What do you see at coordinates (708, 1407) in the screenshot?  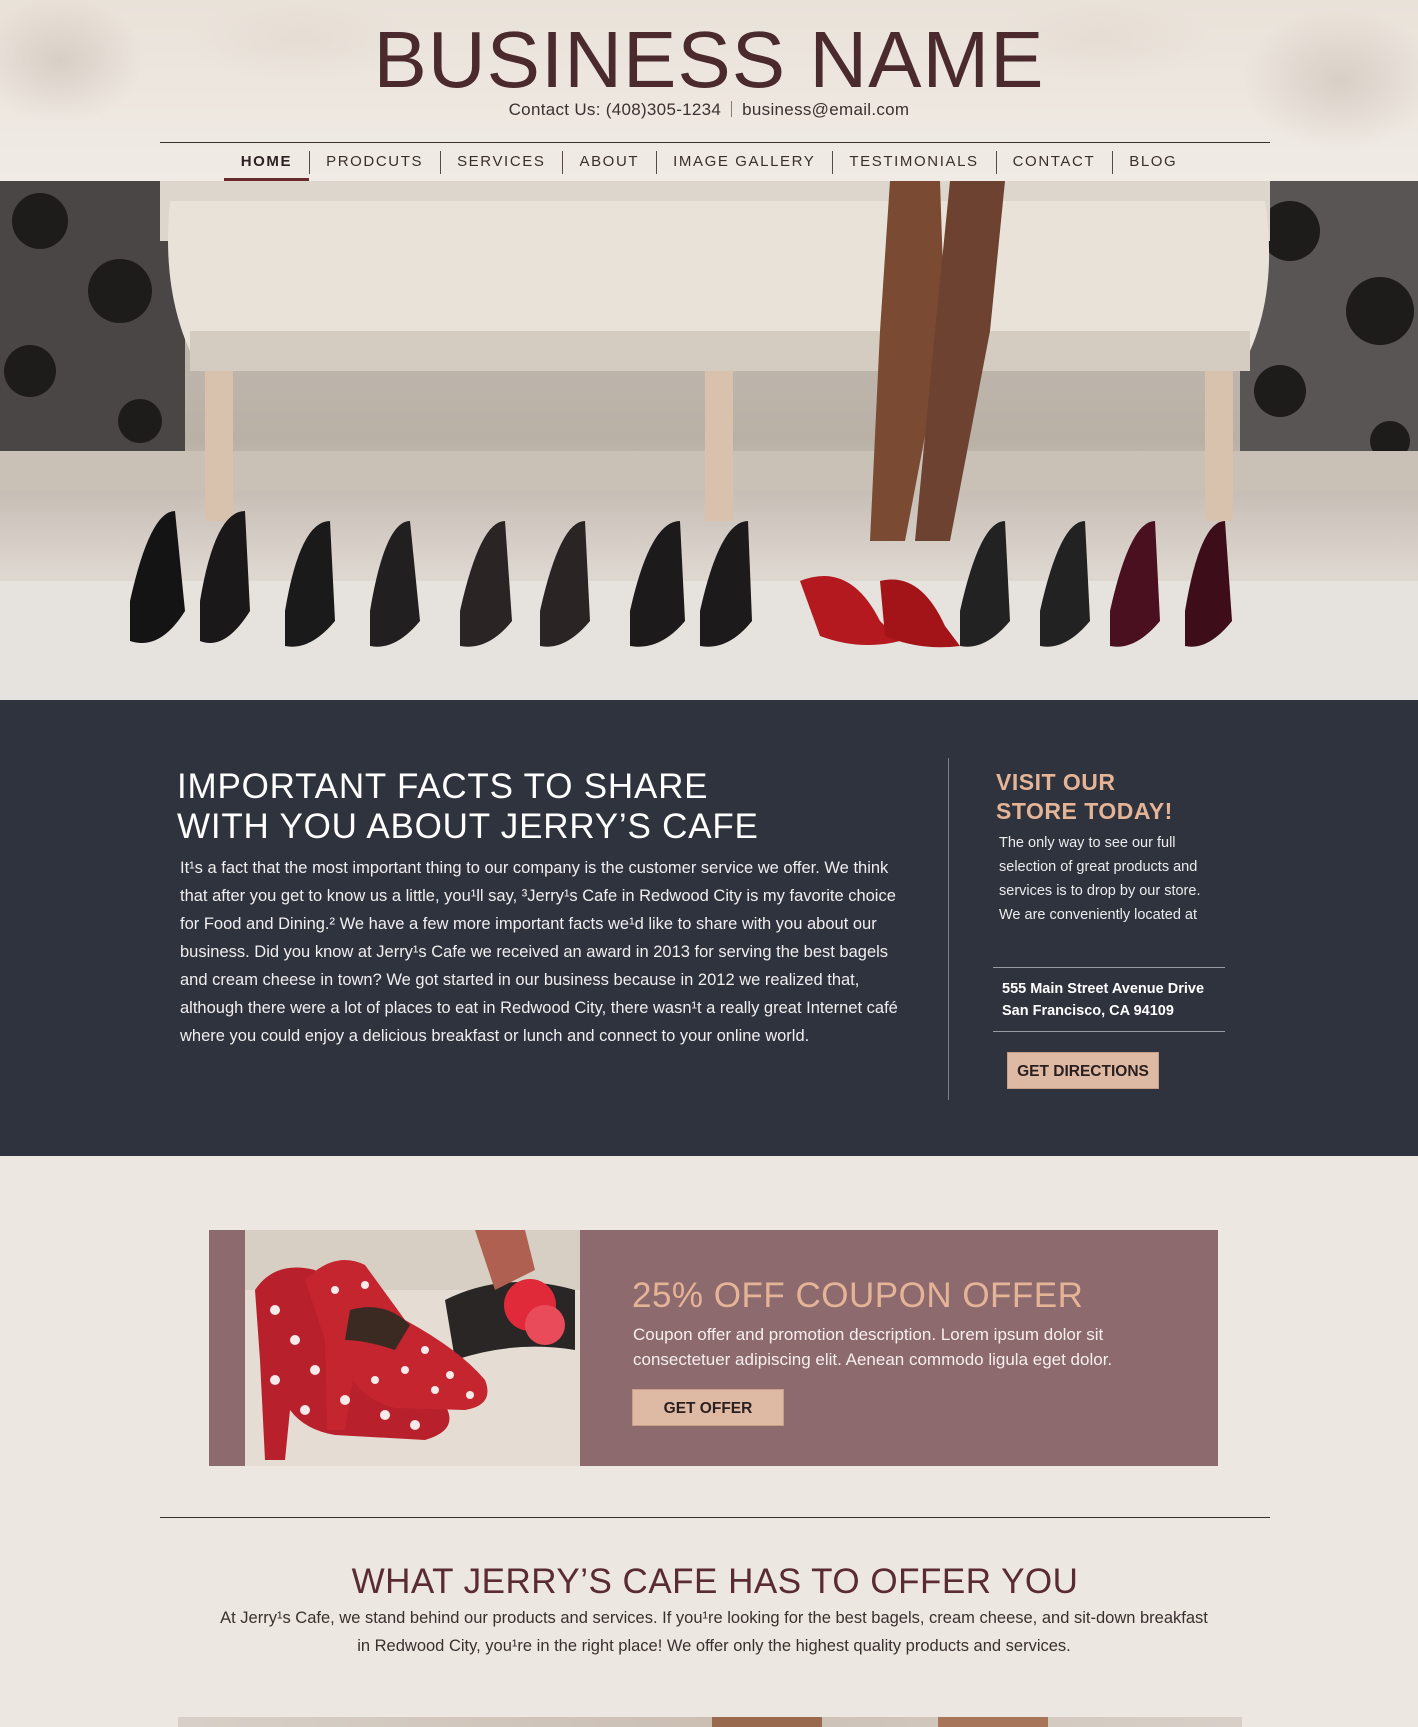 I see `get-offer-button: GET OFFER` at bounding box center [708, 1407].